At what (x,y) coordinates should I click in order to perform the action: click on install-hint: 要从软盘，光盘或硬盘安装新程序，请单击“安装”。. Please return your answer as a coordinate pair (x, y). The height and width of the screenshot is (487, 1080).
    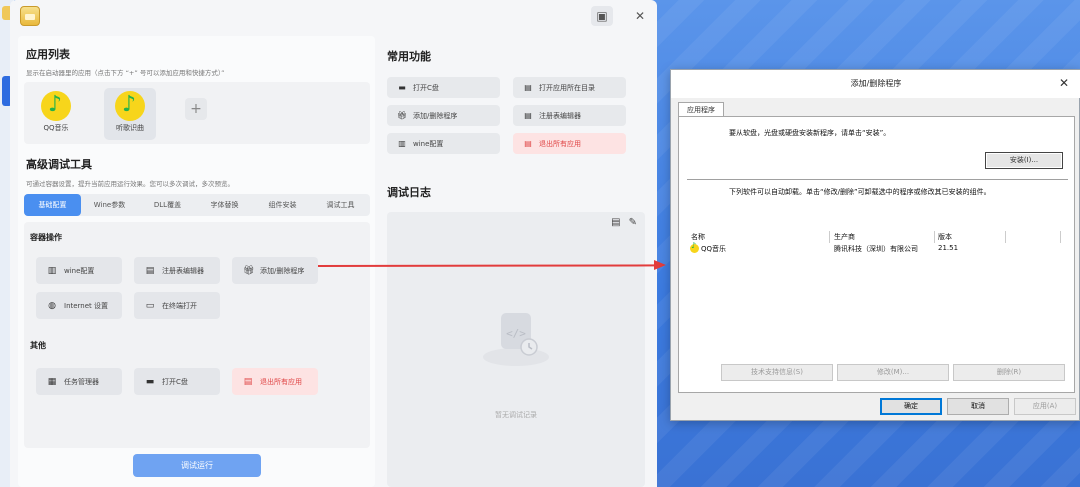
    Looking at the image, I should click on (810, 133).